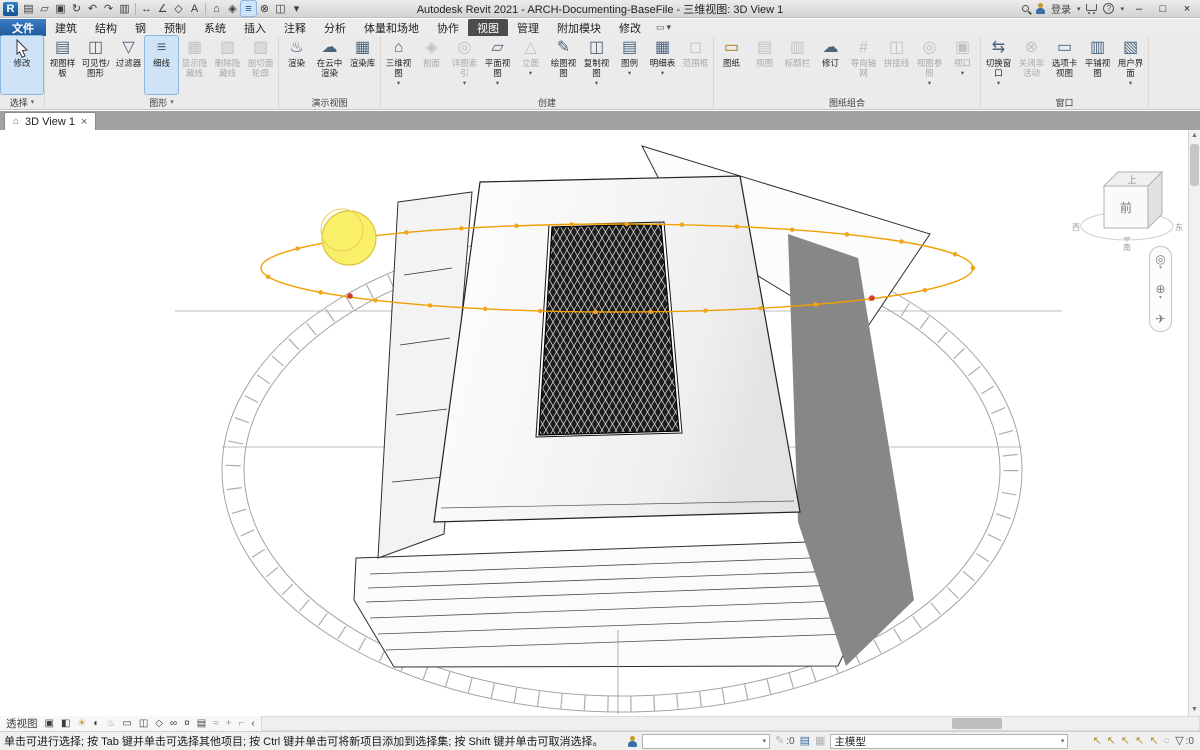 This screenshot has height=750, width=1200. Describe the element at coordinates (1160, 319) in the screenshot. I see `fly-tool-icon: ✈` at that location.